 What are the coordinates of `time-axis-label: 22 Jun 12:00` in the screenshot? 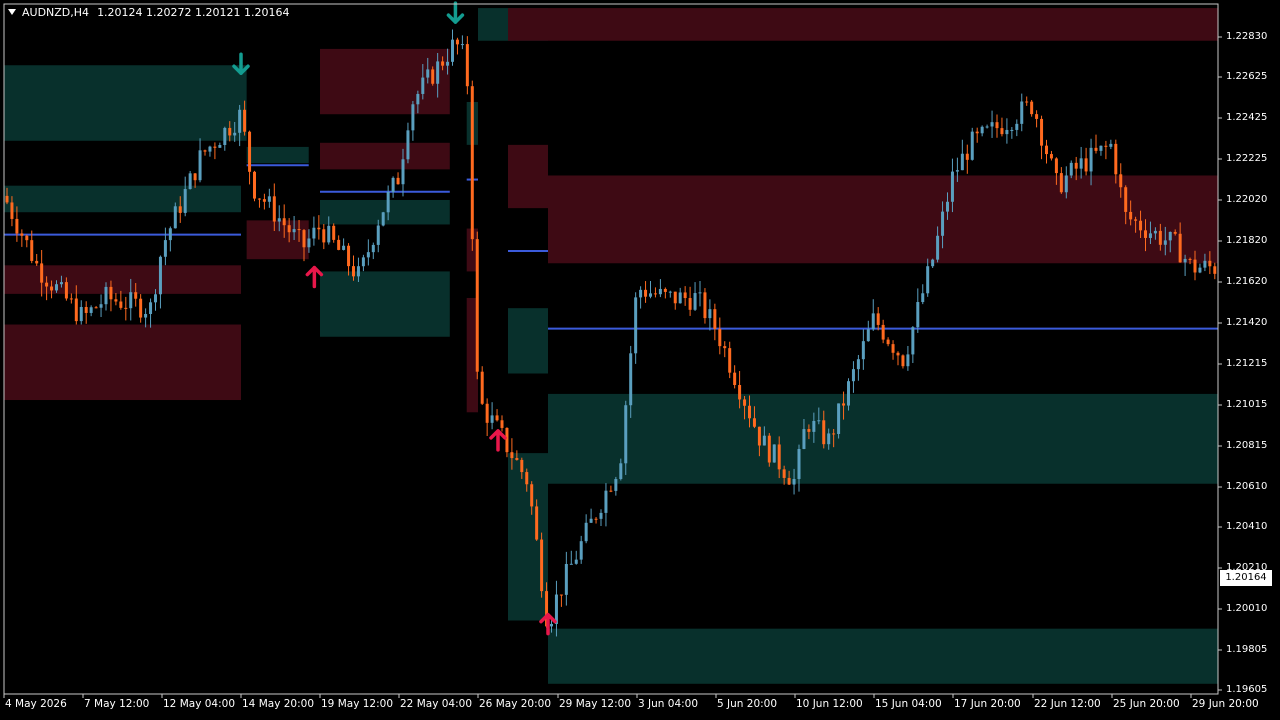 It's located at (1067, 704).